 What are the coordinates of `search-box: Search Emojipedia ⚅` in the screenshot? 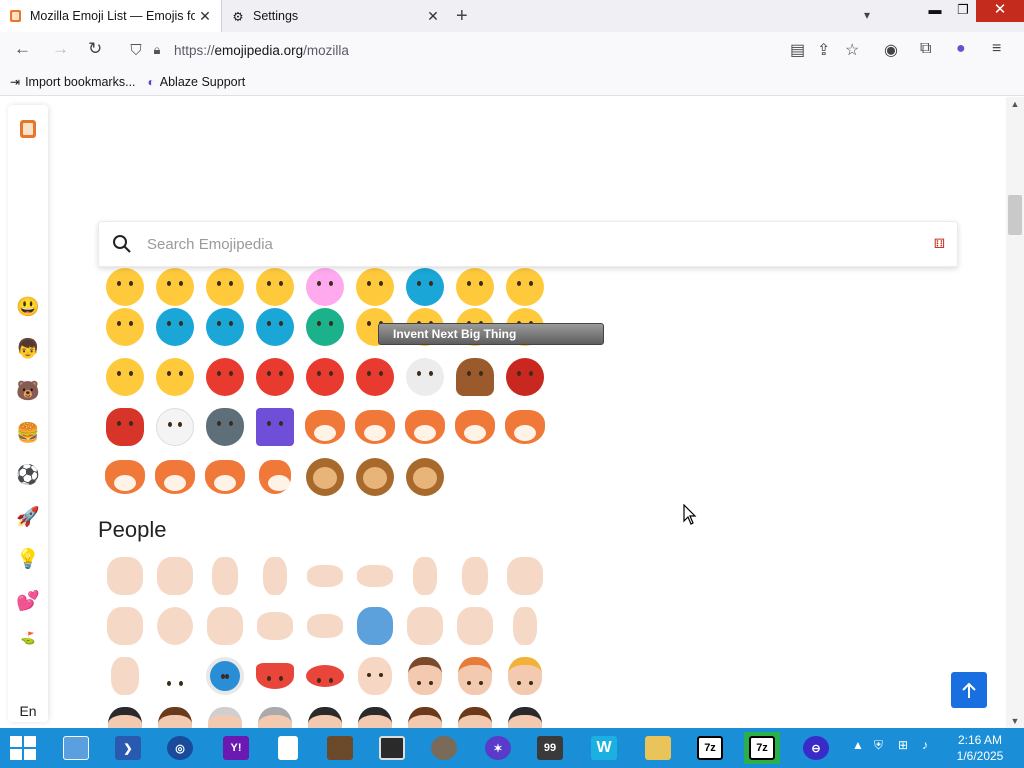 It's located at (528, 244).